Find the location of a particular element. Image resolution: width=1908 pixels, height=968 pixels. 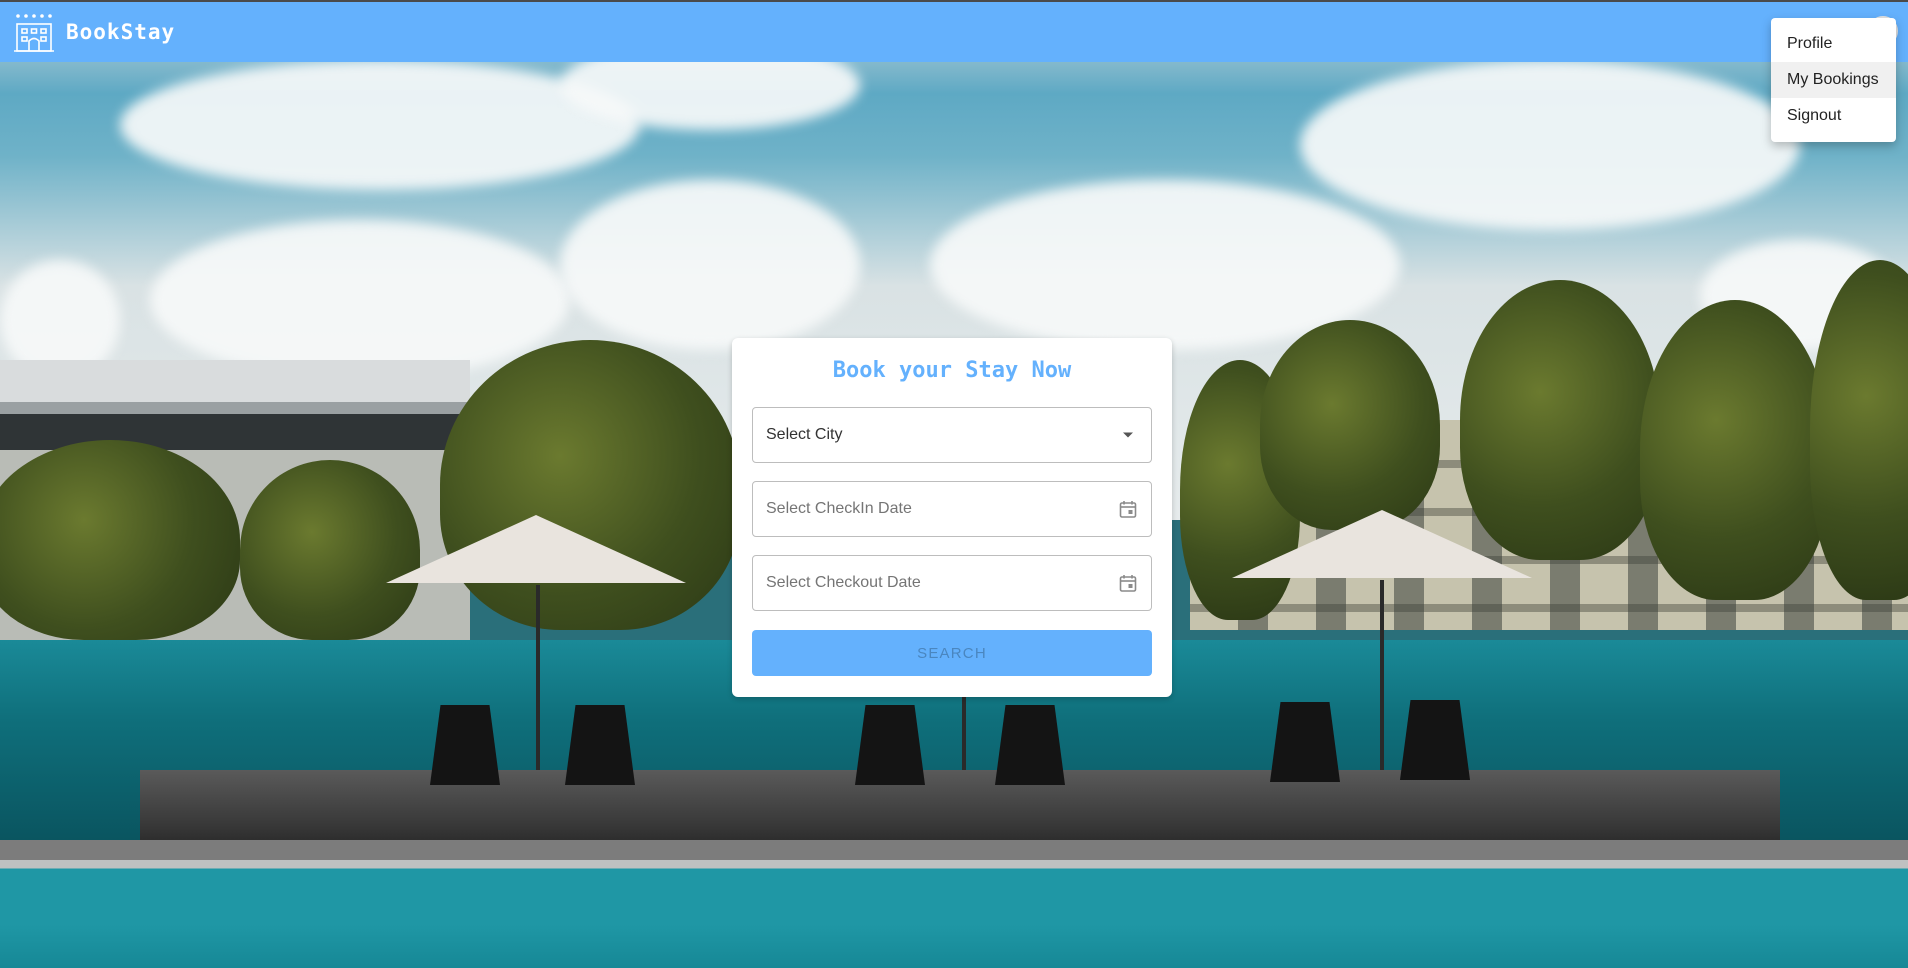

menu-item-my-bookings: My Bookings is located at coordinates (1833, 80).